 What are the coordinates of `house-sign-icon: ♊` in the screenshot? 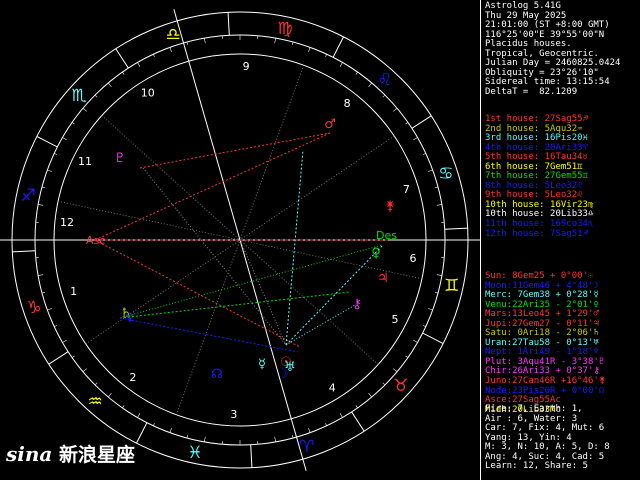 It's located at (585, 176).